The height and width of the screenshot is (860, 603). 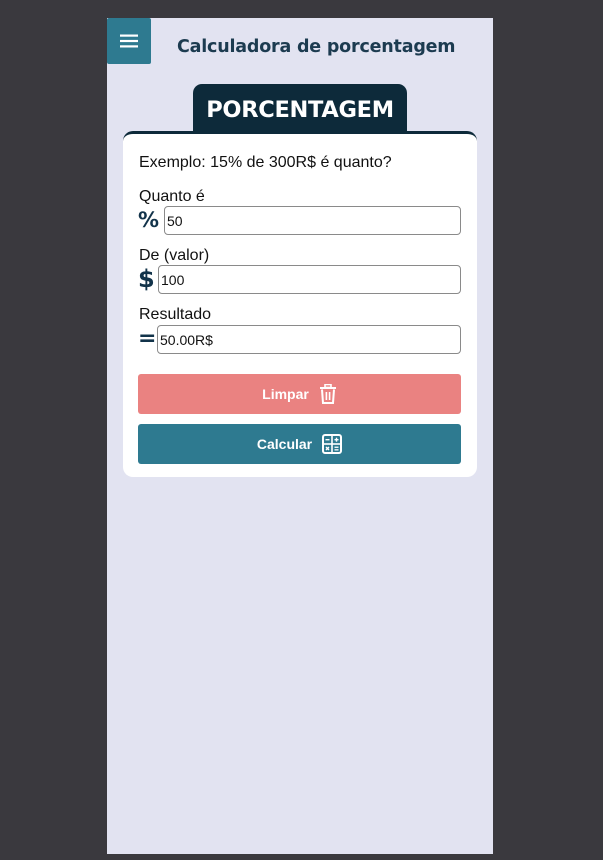 I want to click on calculate-button: Calcular, so click(x=299, y=444).